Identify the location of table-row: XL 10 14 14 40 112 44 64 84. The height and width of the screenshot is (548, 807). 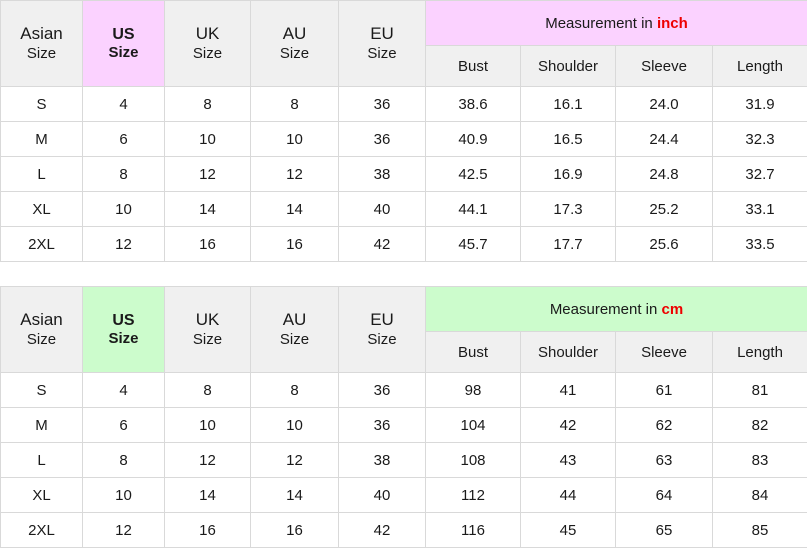
(404, 495).